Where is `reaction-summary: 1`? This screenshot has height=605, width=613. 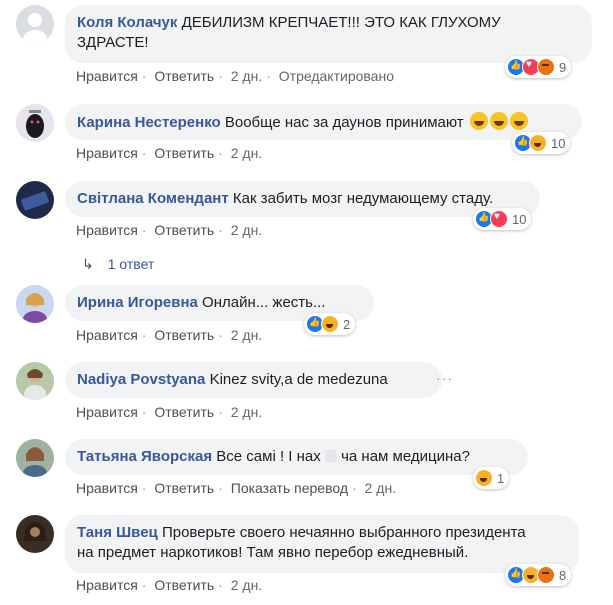
reaction-summary: 1 is located at coordinates (491, 478).